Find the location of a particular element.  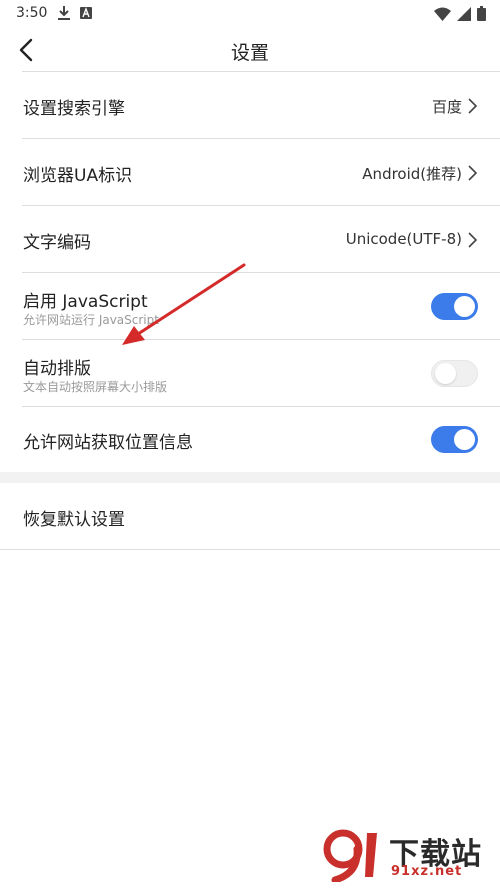

reset-defaults-label: 恢复默认设置 is located at coordinates (74, 520).